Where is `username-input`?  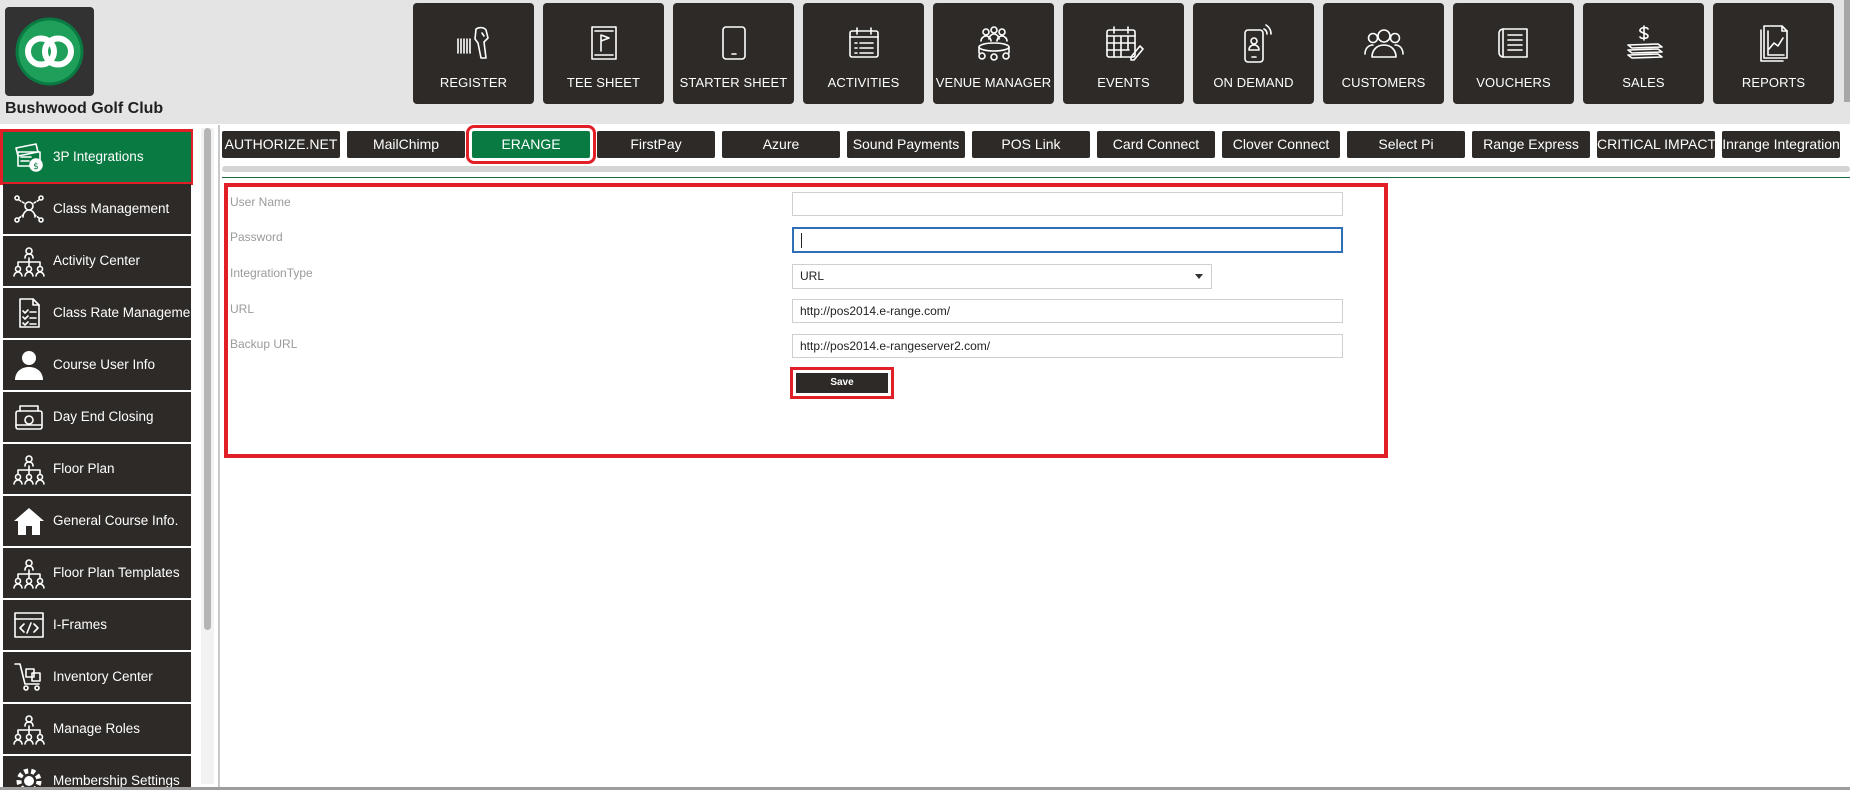 username-input is located at coordinates (1067, 204).